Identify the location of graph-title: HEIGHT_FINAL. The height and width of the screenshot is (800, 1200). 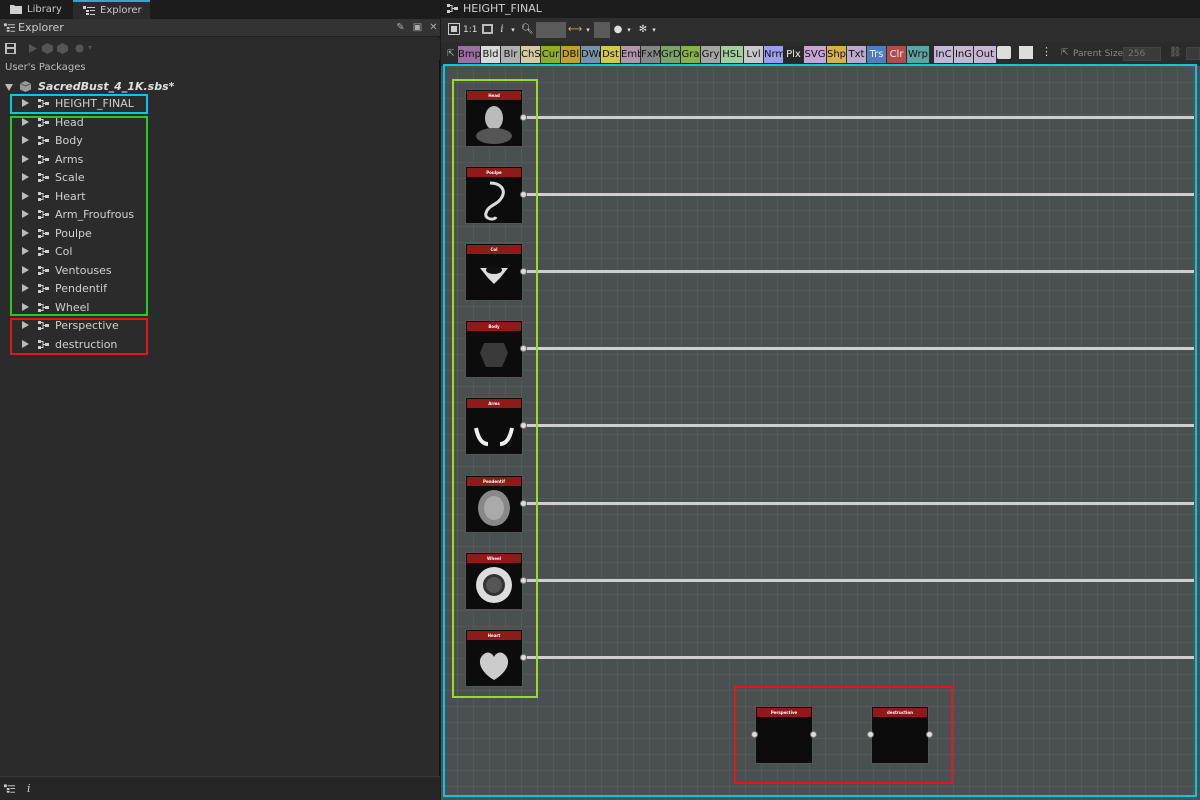
(502, 8).